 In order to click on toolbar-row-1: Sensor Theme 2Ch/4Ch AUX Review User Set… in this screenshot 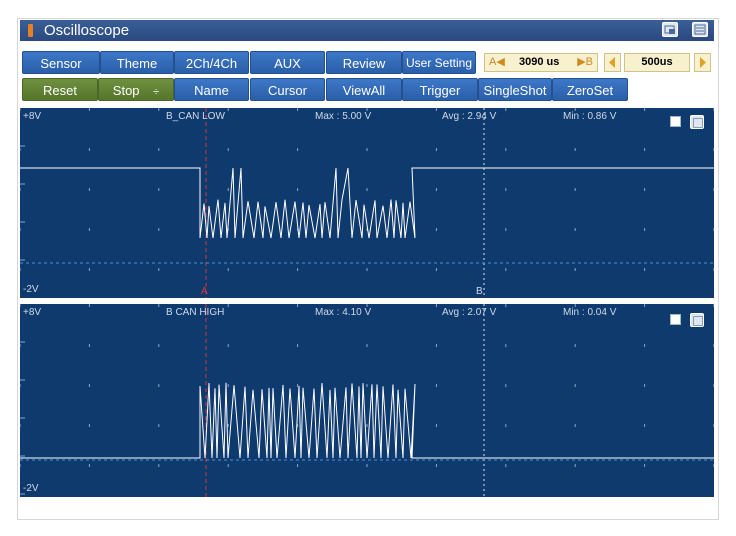, I will do `click(367, 62)`.